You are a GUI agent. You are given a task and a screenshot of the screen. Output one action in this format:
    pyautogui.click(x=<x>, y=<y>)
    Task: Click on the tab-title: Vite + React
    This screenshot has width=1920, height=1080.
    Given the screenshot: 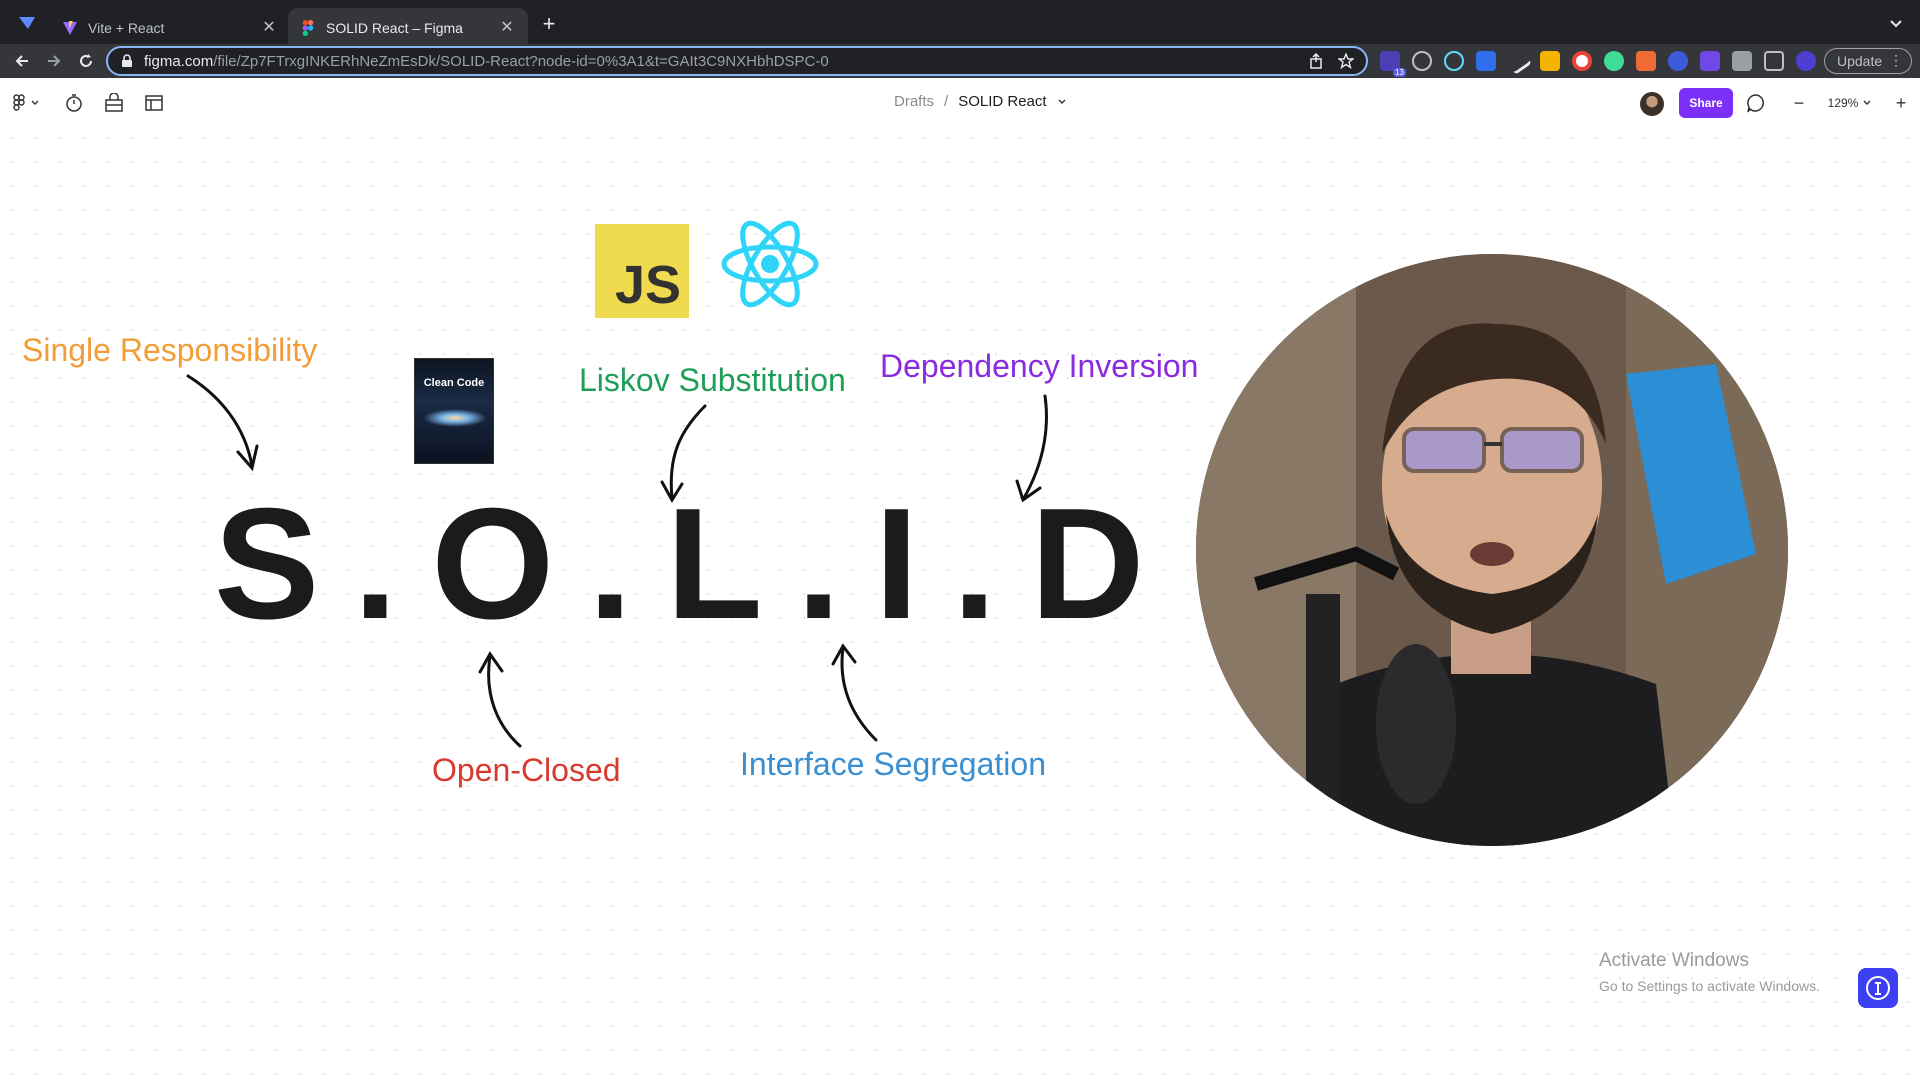 What is the action you would take?
    pyautogui.click(x=126, y=28)
    